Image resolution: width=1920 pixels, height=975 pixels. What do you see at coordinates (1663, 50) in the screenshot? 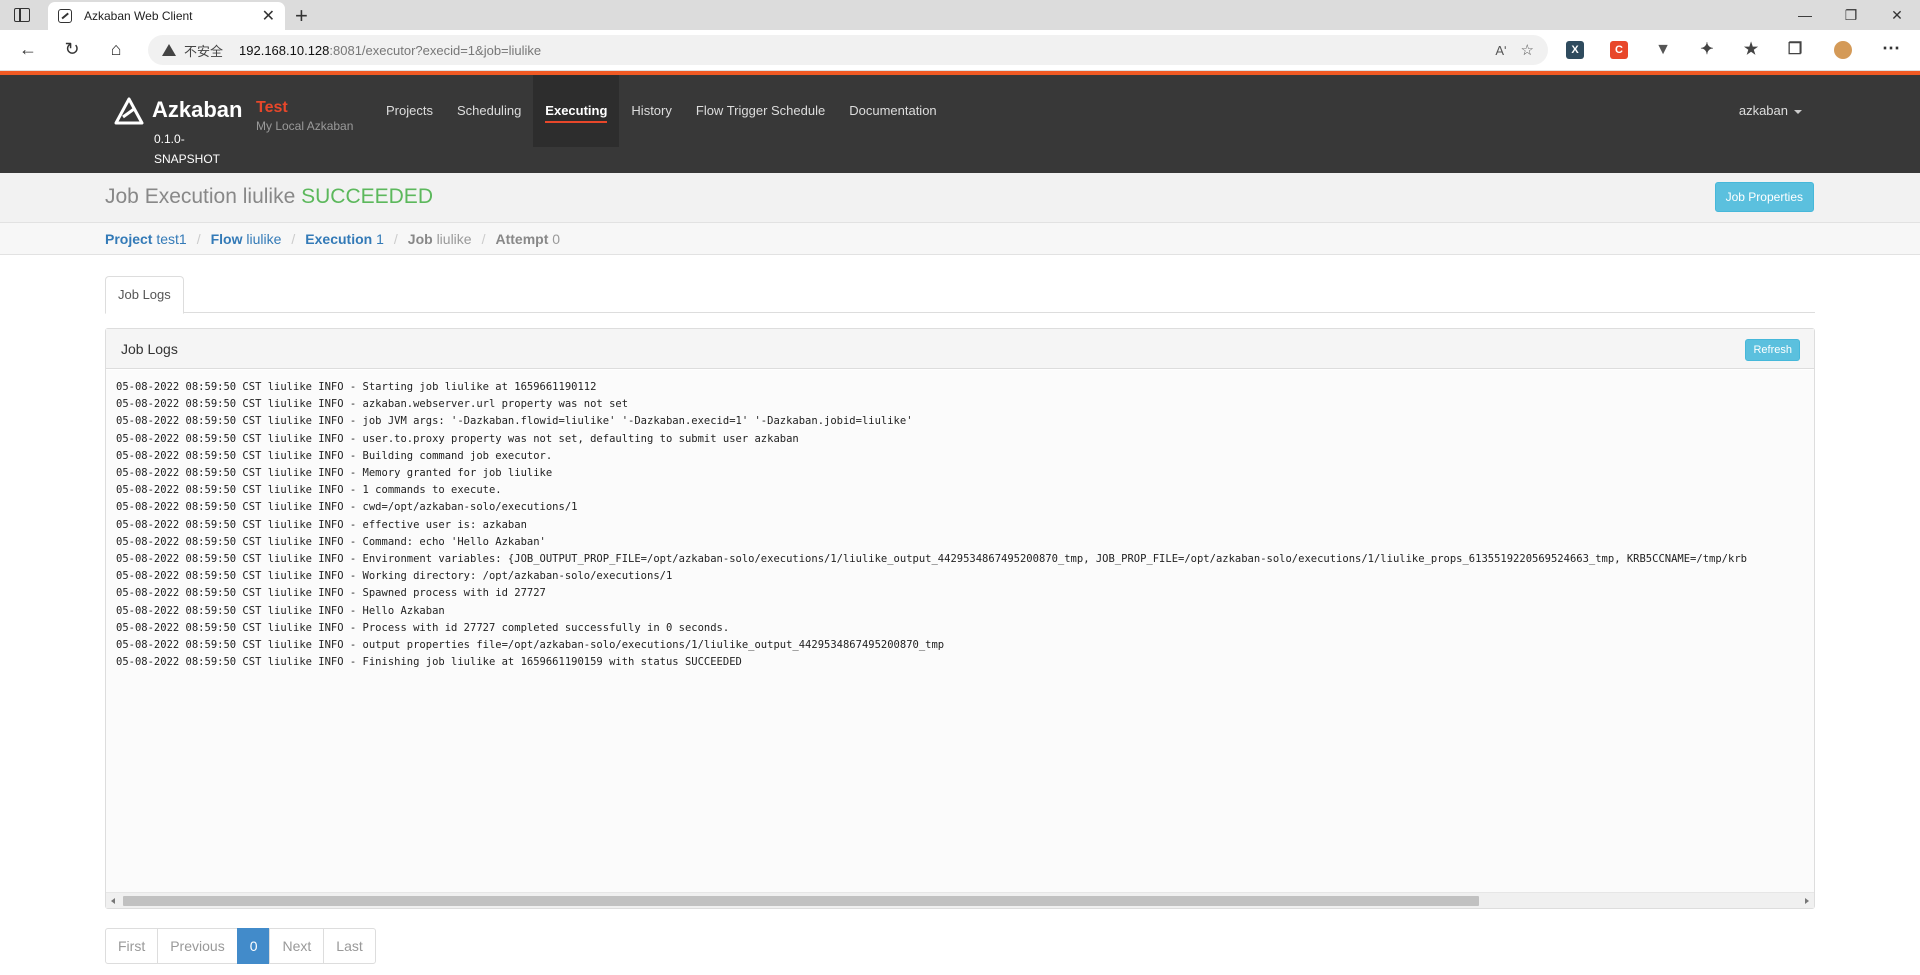
I see `extension-v-icon: ▼` at bounding box center [1663, 50].